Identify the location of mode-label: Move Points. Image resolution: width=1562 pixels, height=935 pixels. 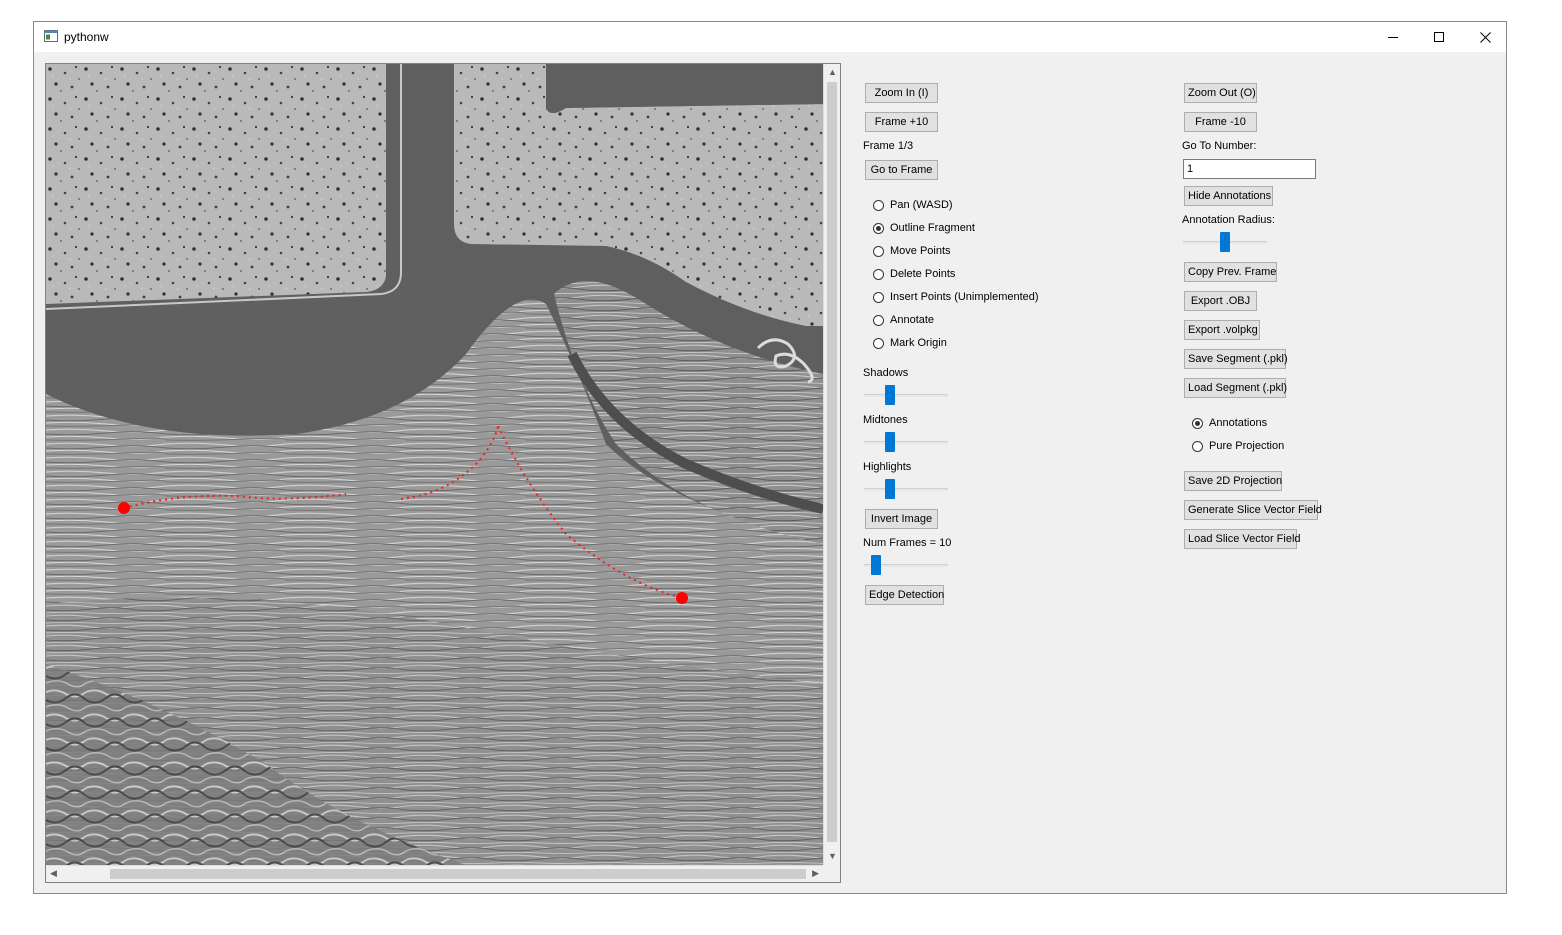
(920, 251).